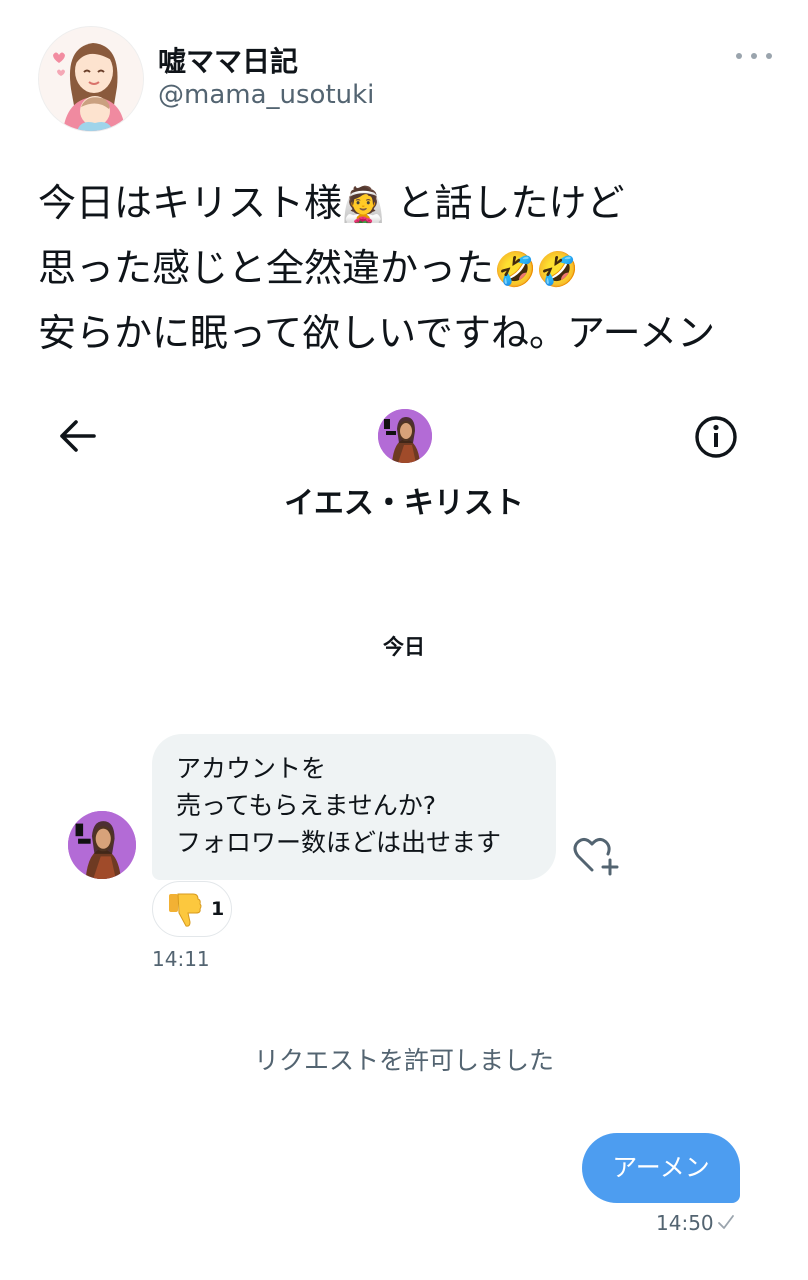  I want to click on reaction-pill: 1, so click(192, 909).